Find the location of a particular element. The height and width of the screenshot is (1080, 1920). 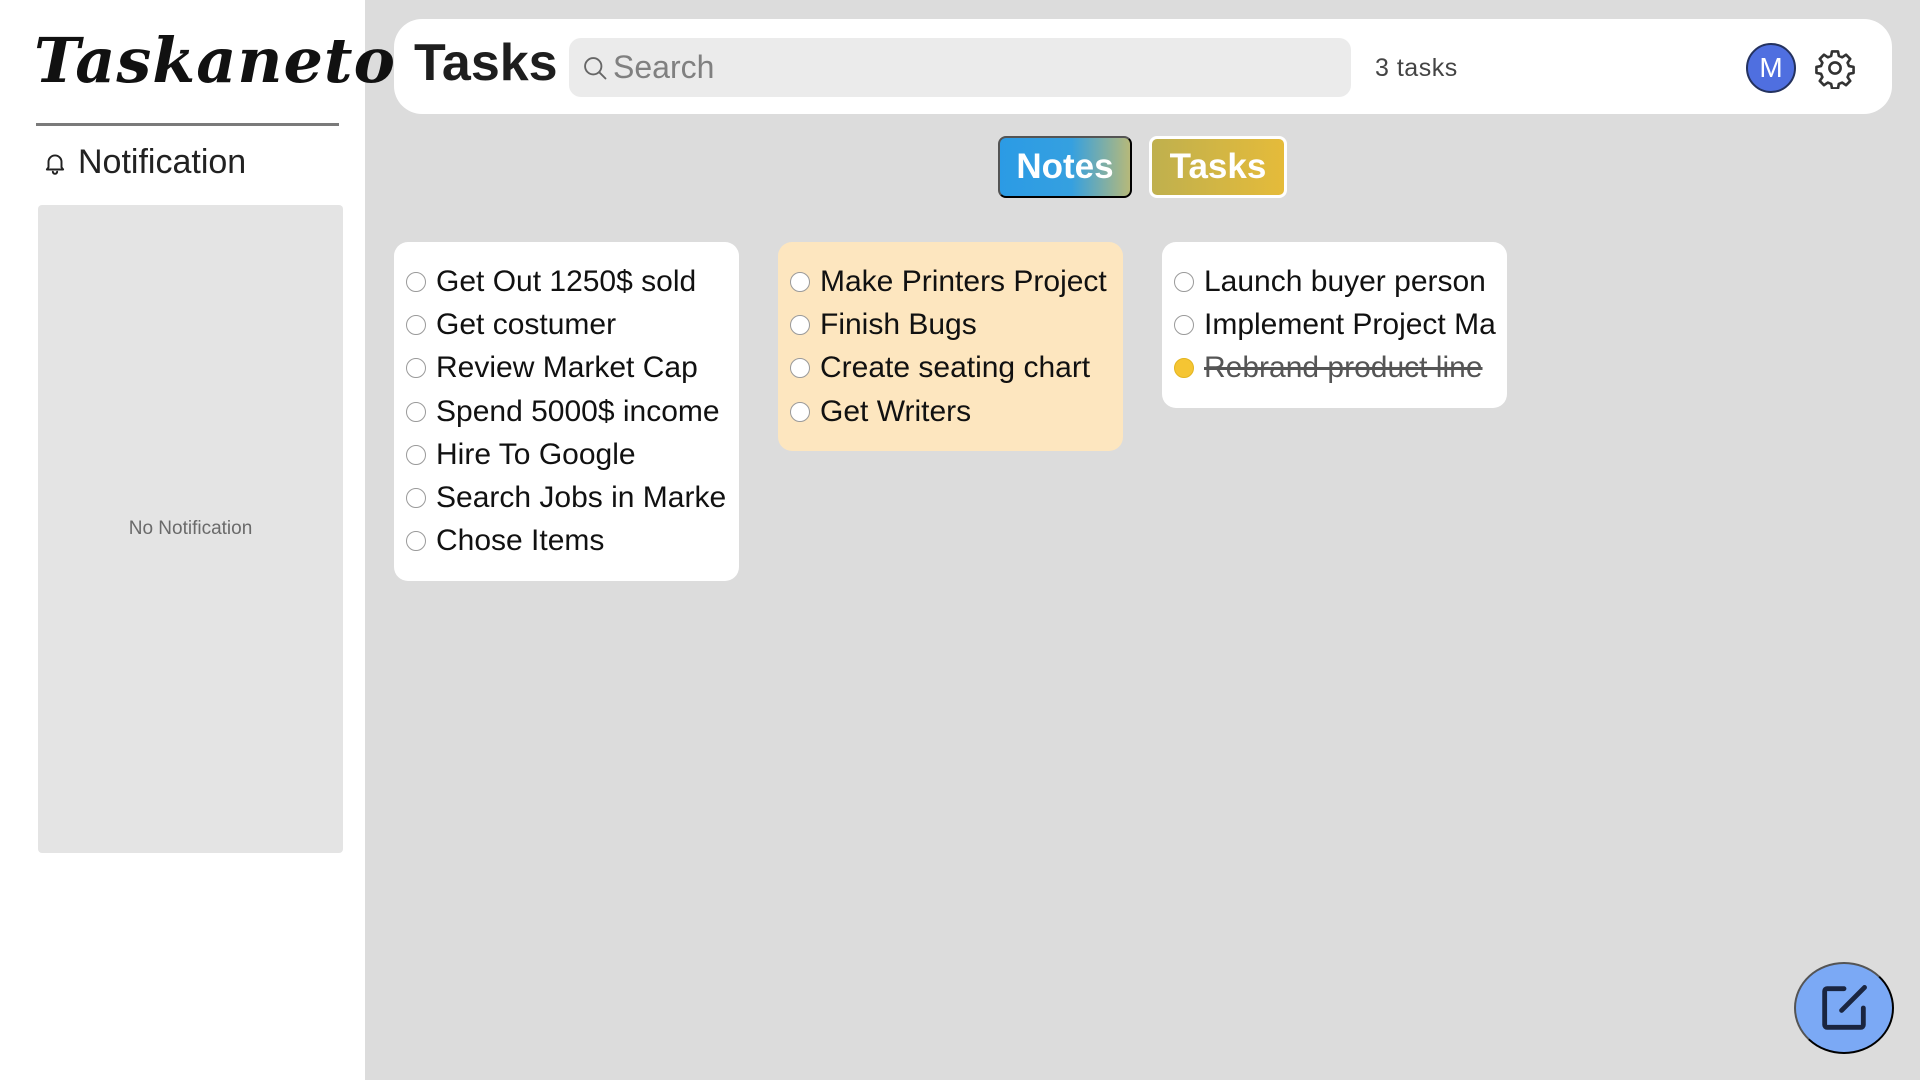

search-box is located at coordinates (960, 67).